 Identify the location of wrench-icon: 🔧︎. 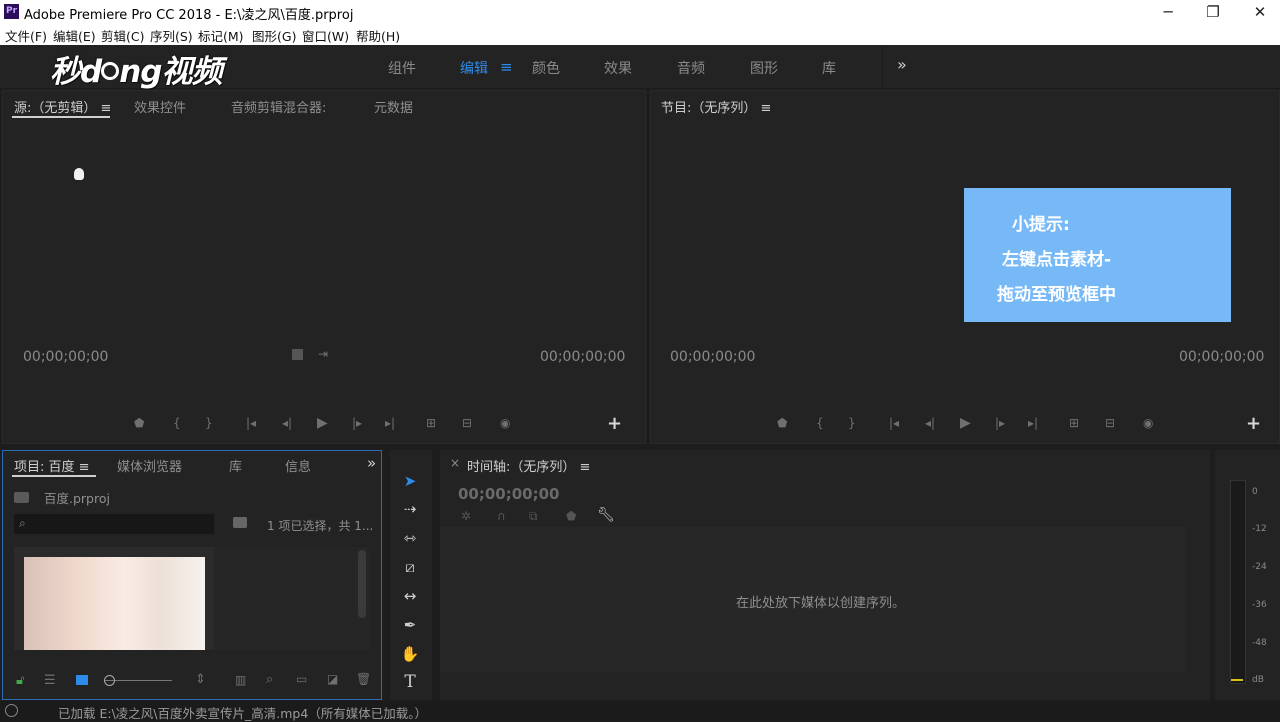
(606, 515).